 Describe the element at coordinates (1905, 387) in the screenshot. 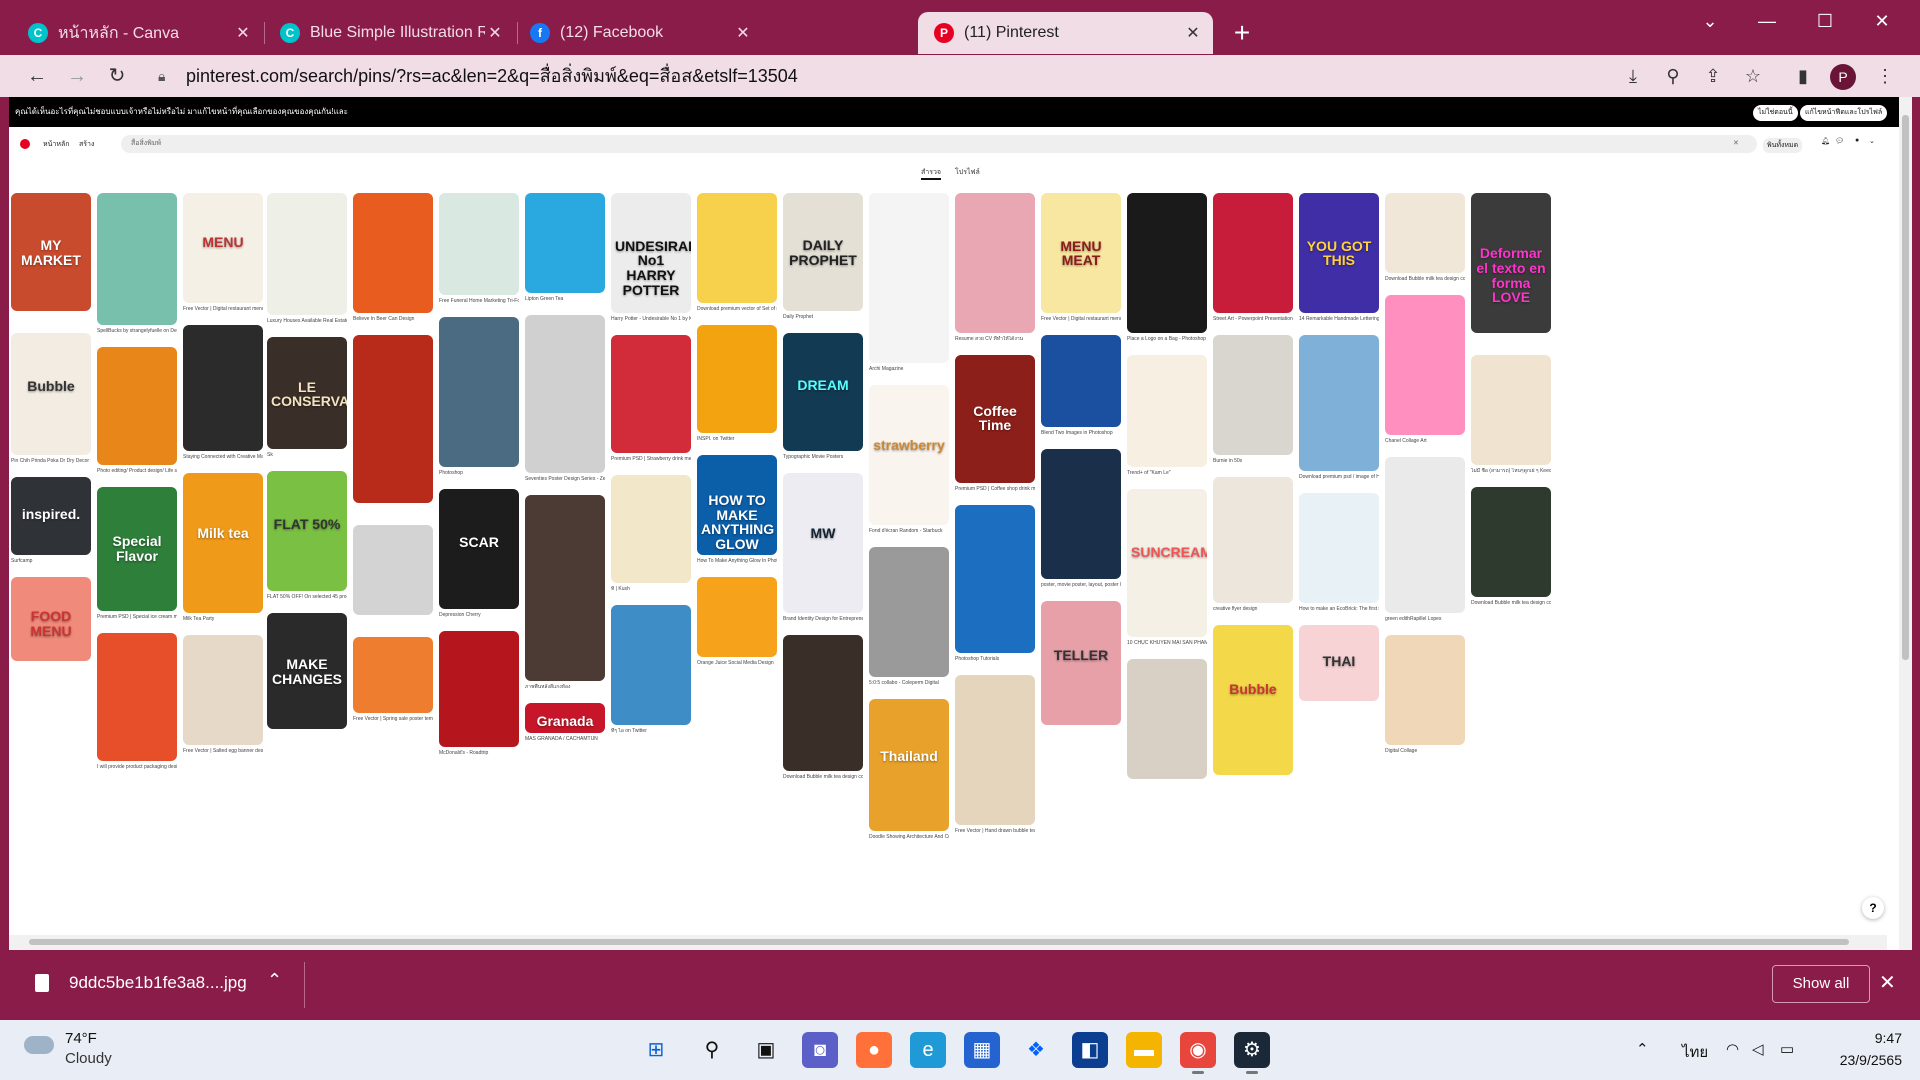

I see `scrollbar-thumb` at that location.